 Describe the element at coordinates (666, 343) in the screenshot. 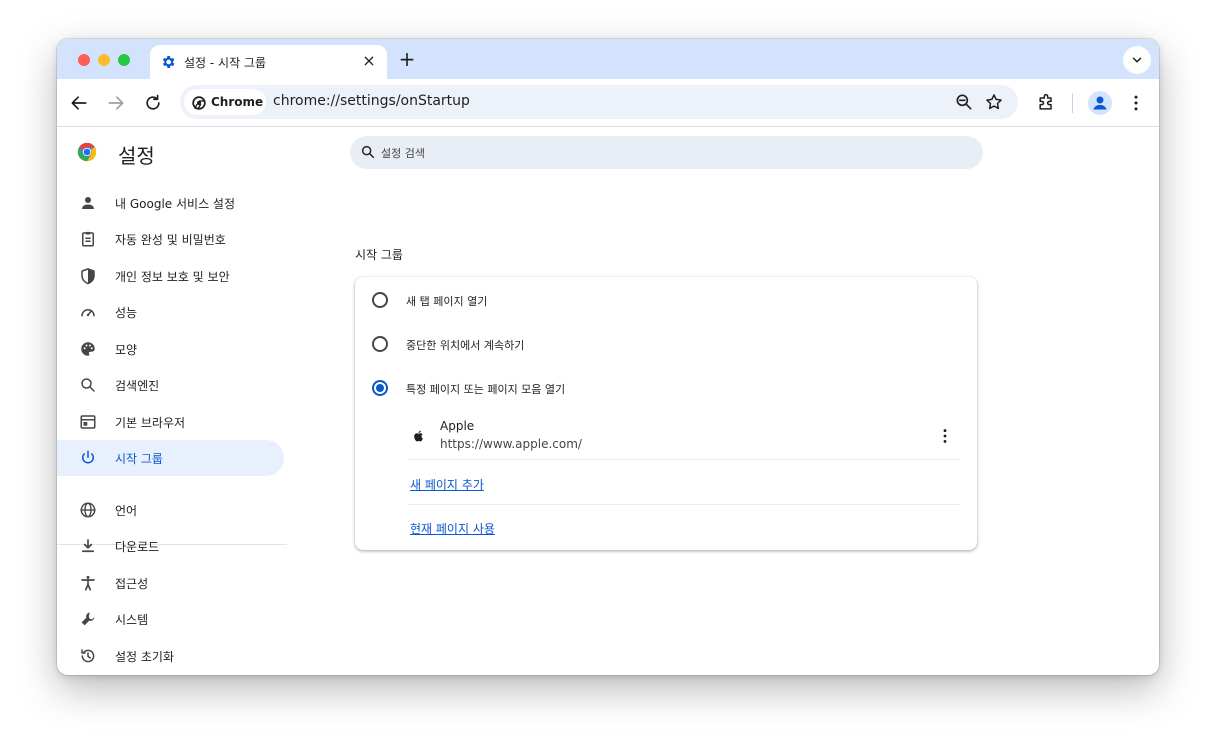

I see `radio-option-continue: 중단한 위치에서 계속하기` at that location.